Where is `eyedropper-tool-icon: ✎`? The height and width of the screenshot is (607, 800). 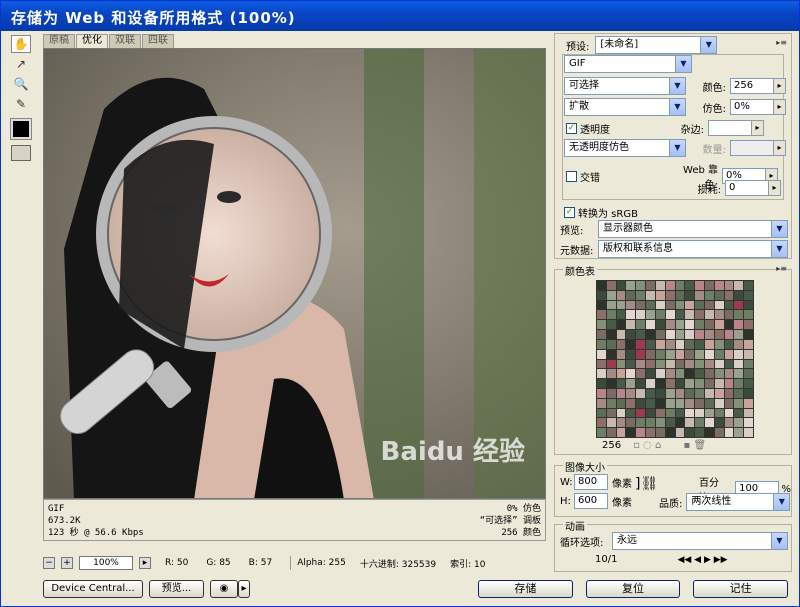 eyedropper-tool-icon: ✎ is located at coordinates (21, 104).